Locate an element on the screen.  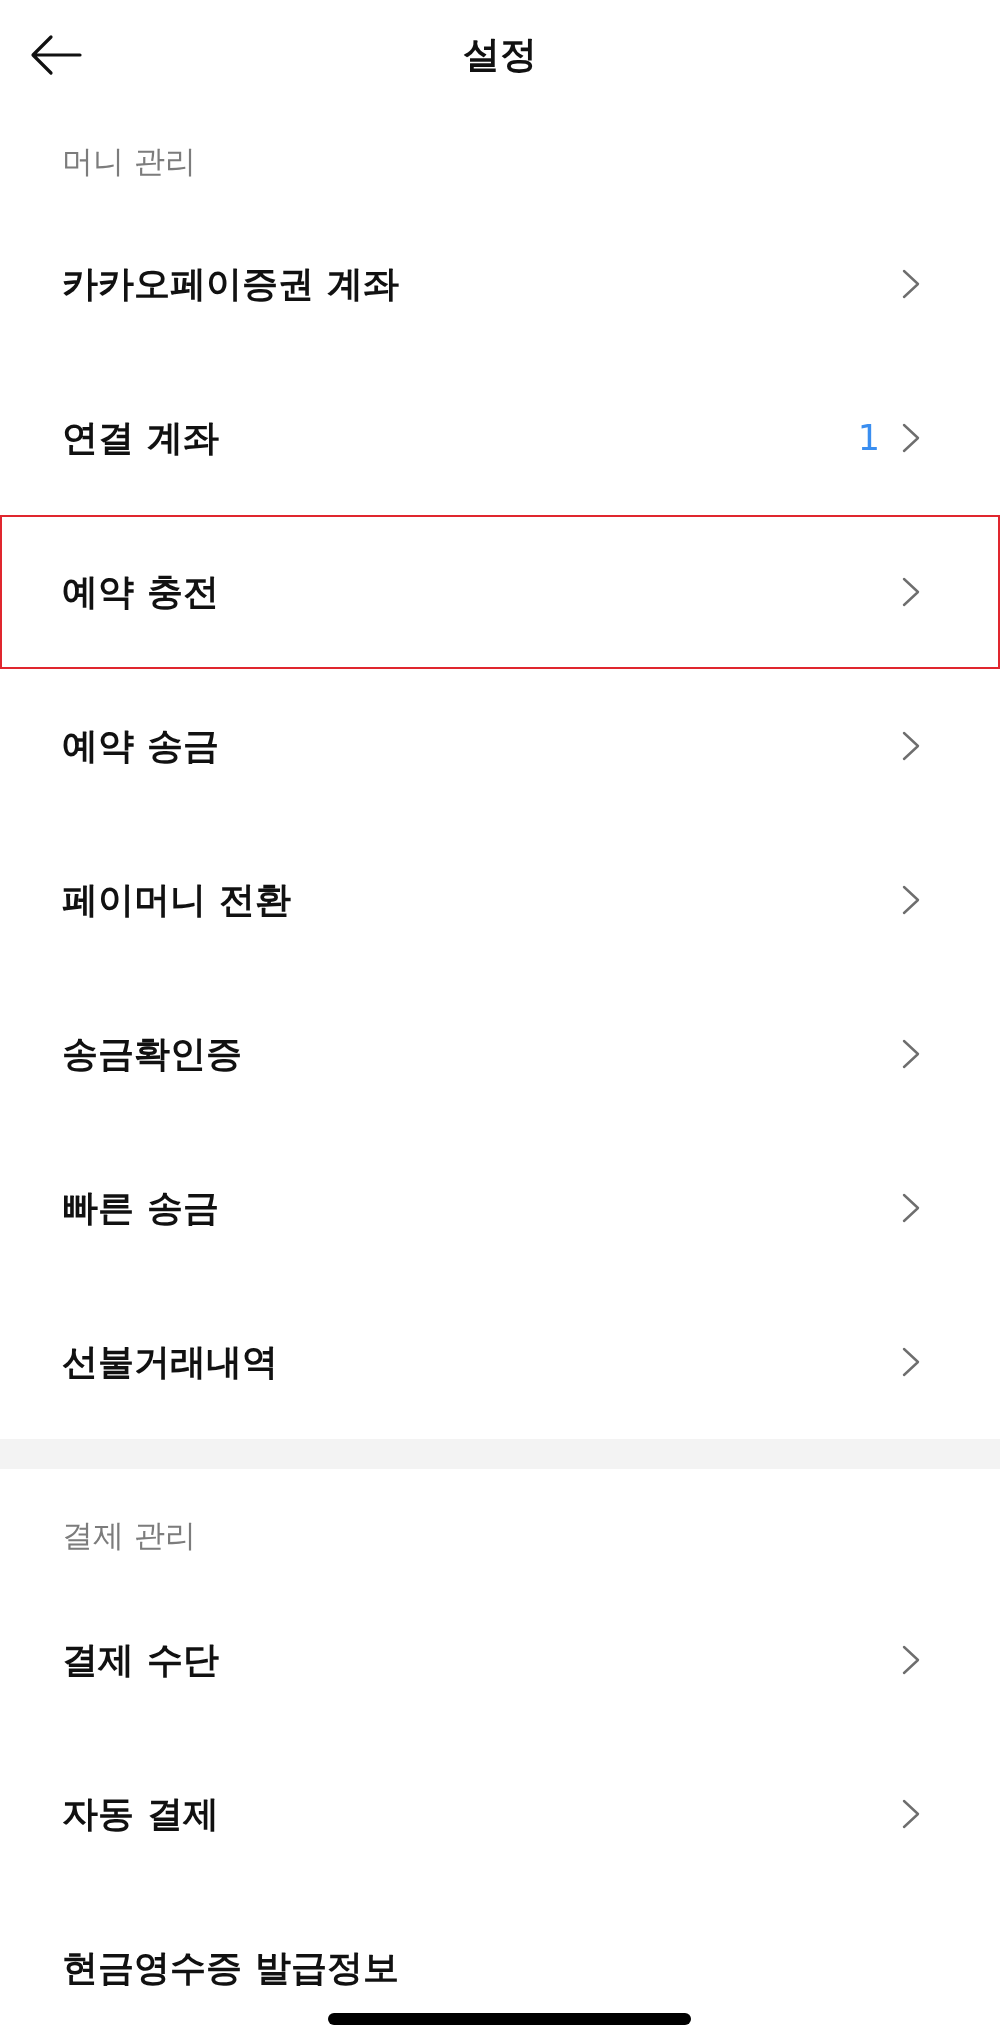
page-title: 설정 is located at coordinates (500, 55).